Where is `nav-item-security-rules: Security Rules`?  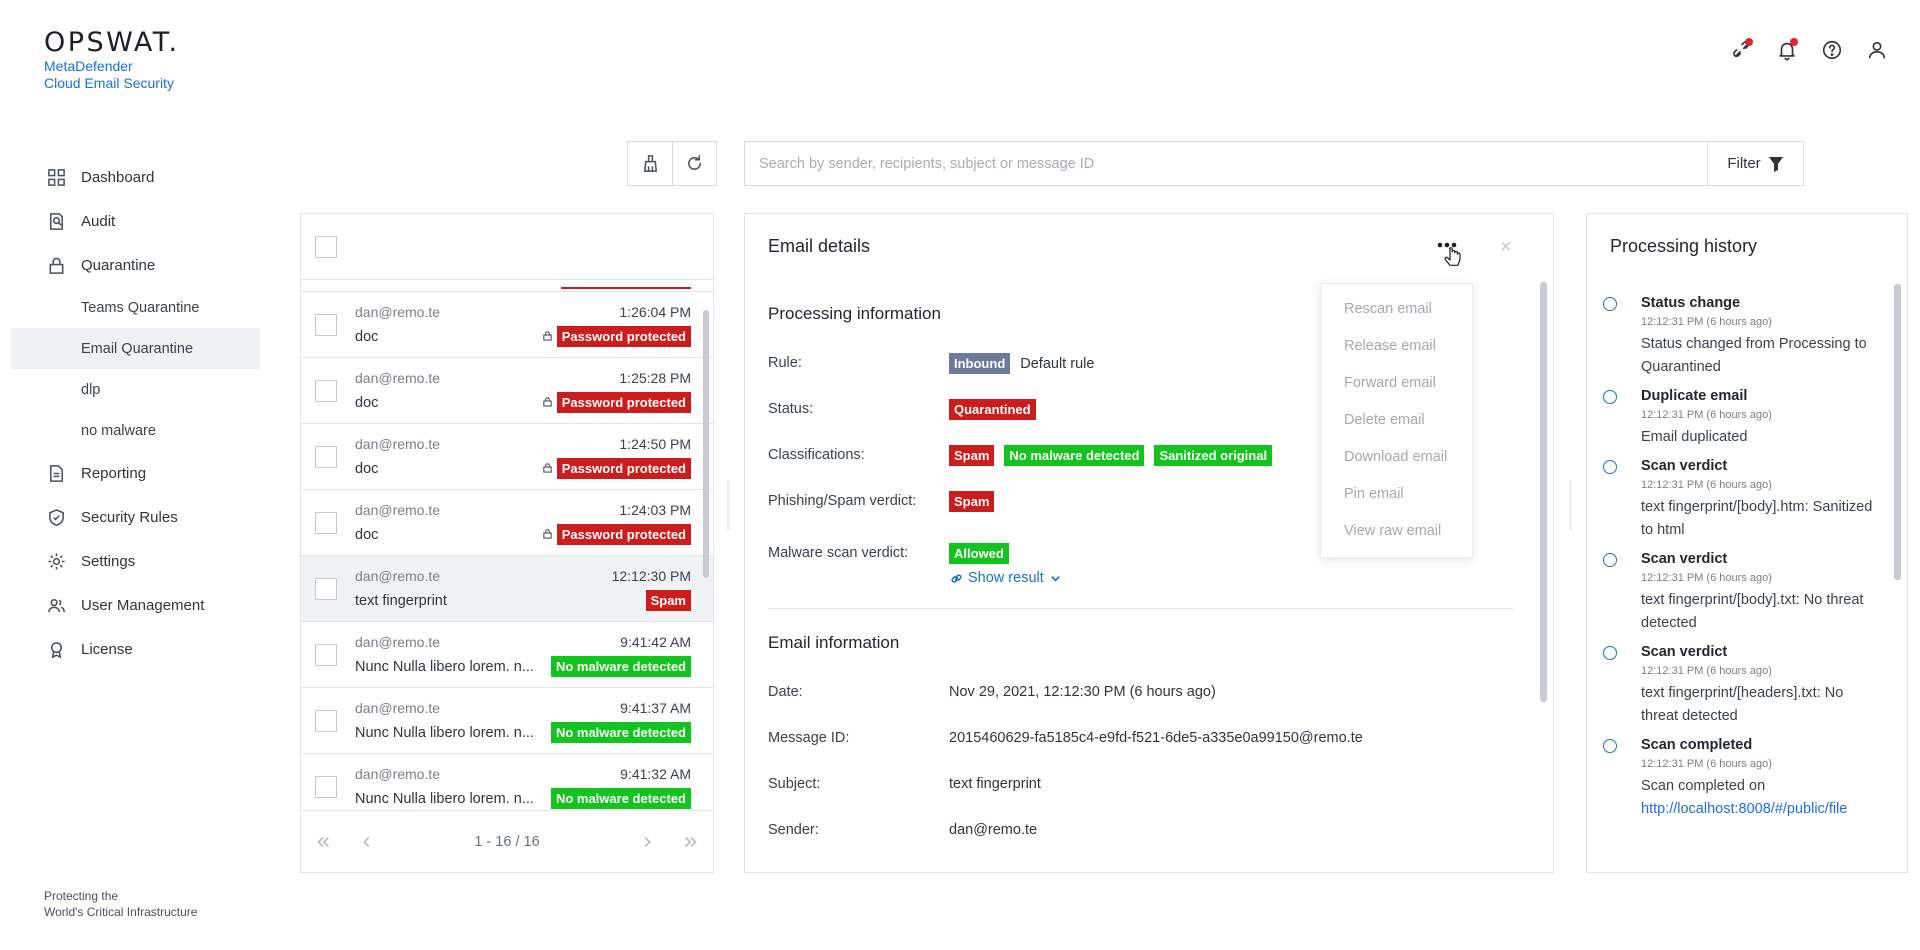 nav-item-security-rules: Security Rules is located at coordinates (135, 517).